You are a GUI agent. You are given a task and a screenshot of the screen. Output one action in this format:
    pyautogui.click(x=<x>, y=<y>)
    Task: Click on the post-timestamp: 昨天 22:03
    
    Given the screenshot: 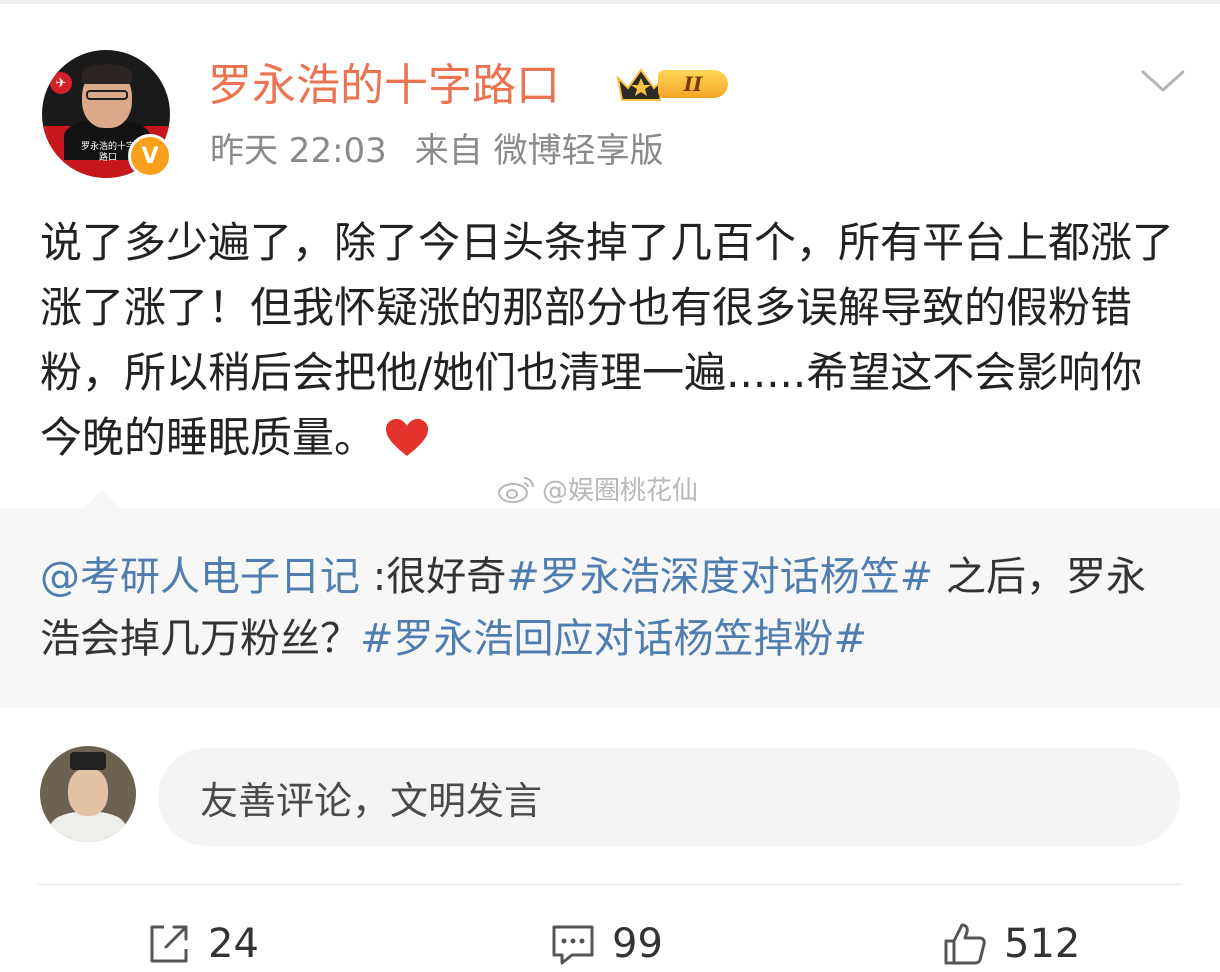 What is the action you would take?
    pyautogui.click(x=298, y=151)
    